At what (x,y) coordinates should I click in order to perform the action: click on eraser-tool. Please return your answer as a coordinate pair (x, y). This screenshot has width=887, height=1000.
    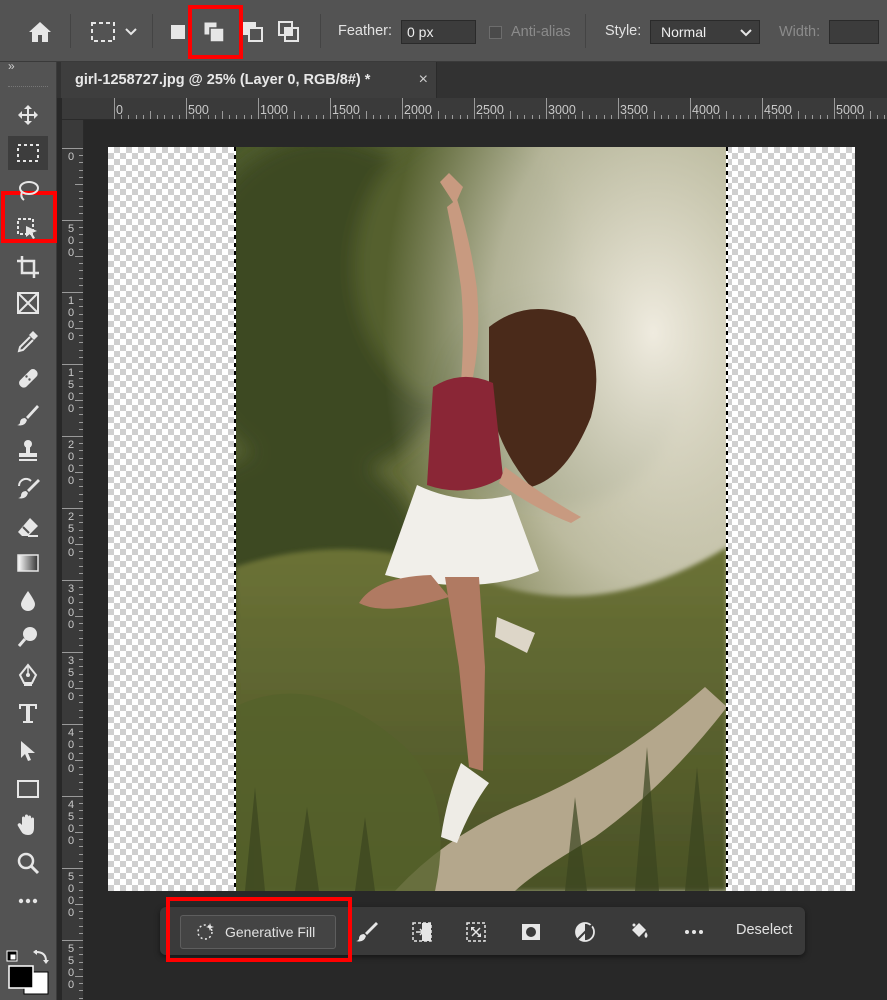
    Looking at the image, I should click on (28, 527).